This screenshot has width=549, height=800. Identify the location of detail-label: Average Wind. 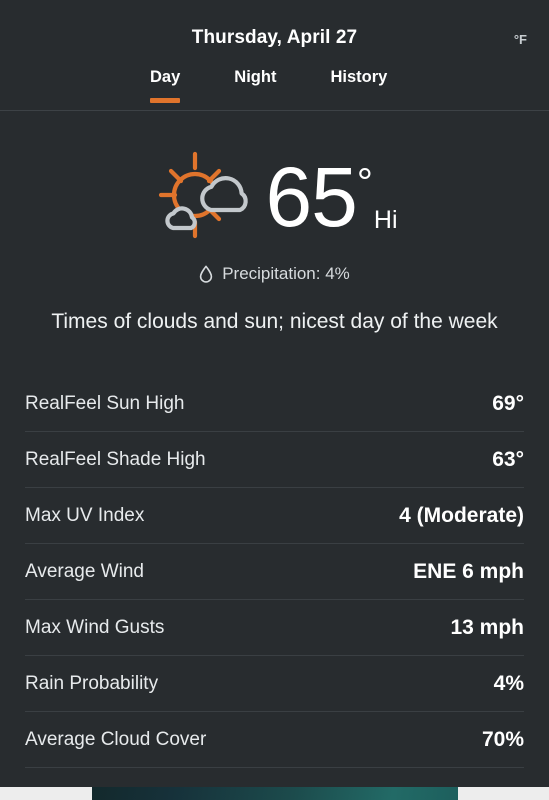
(84, 571).